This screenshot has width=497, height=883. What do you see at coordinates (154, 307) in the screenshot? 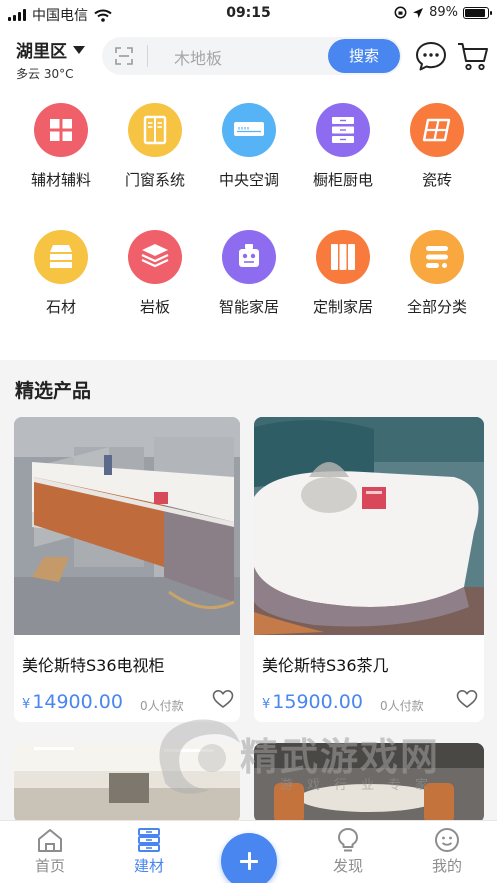
I see `category-label: 岩板` at bounding box center [154, 307].